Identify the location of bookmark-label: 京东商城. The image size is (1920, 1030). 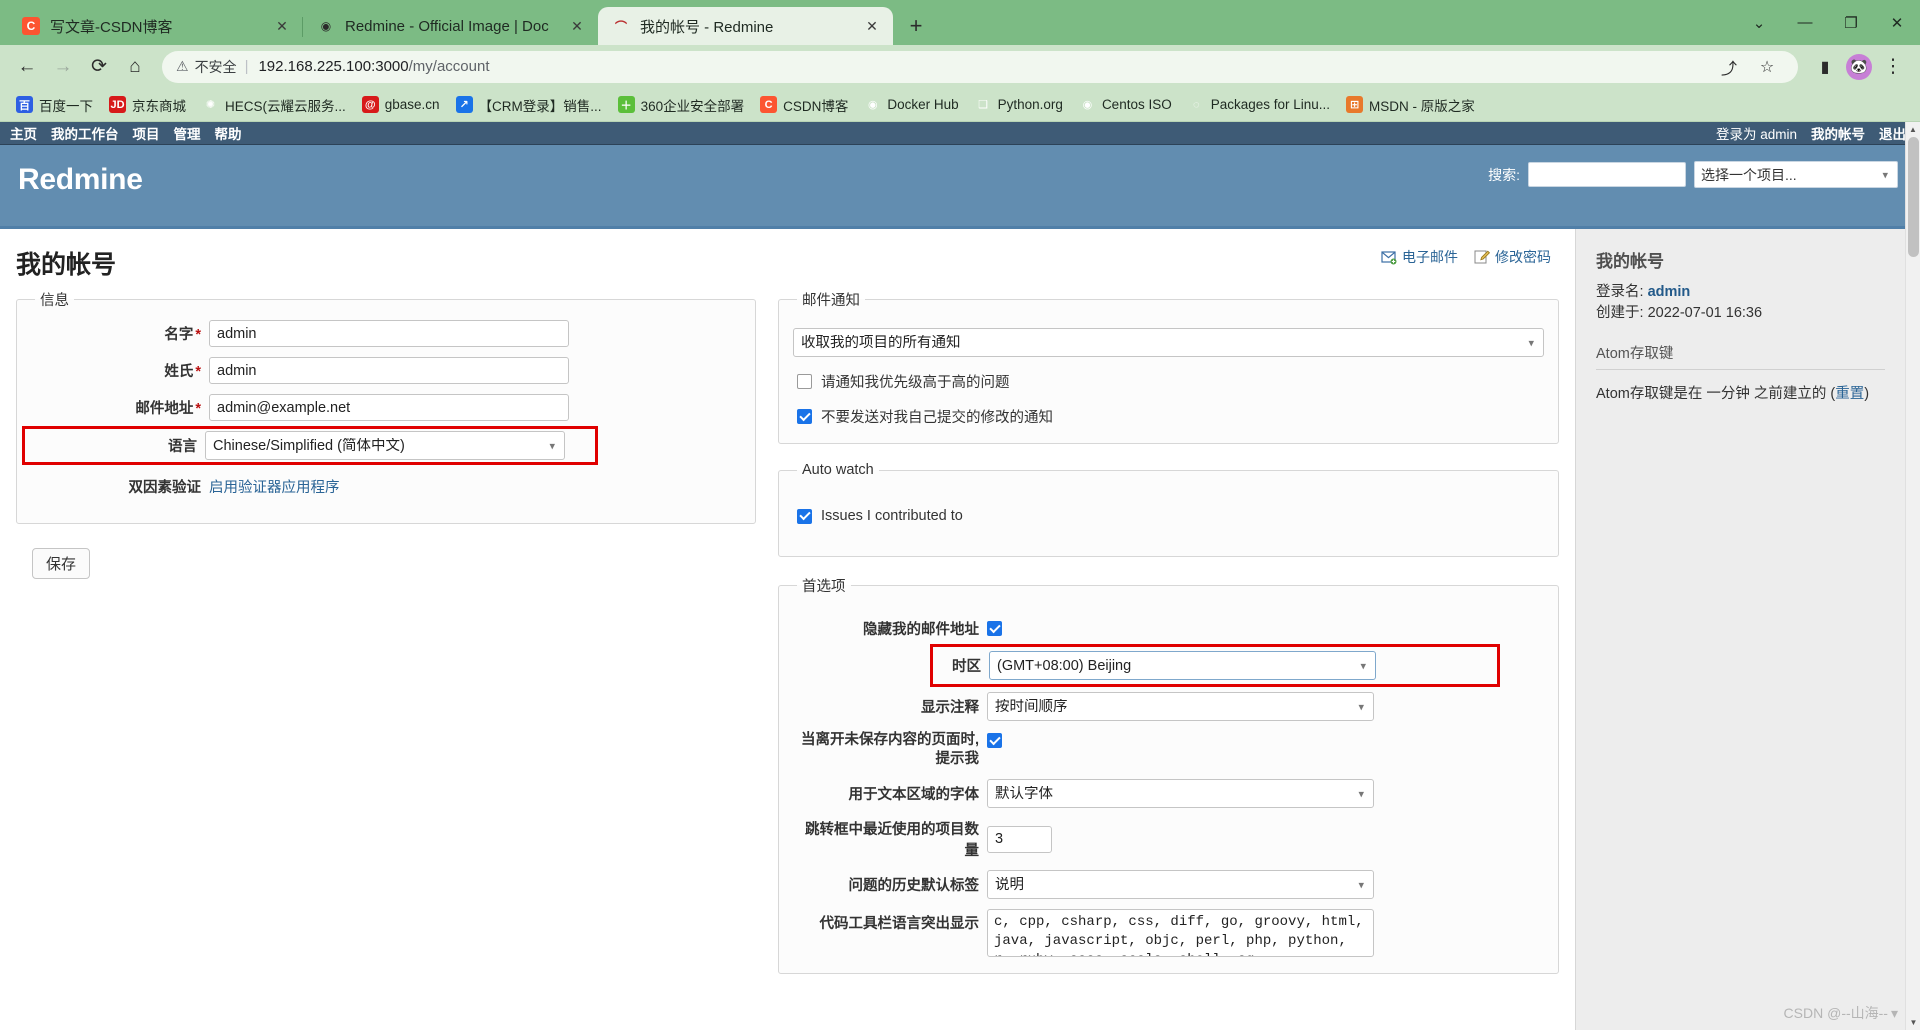
(159, 106).